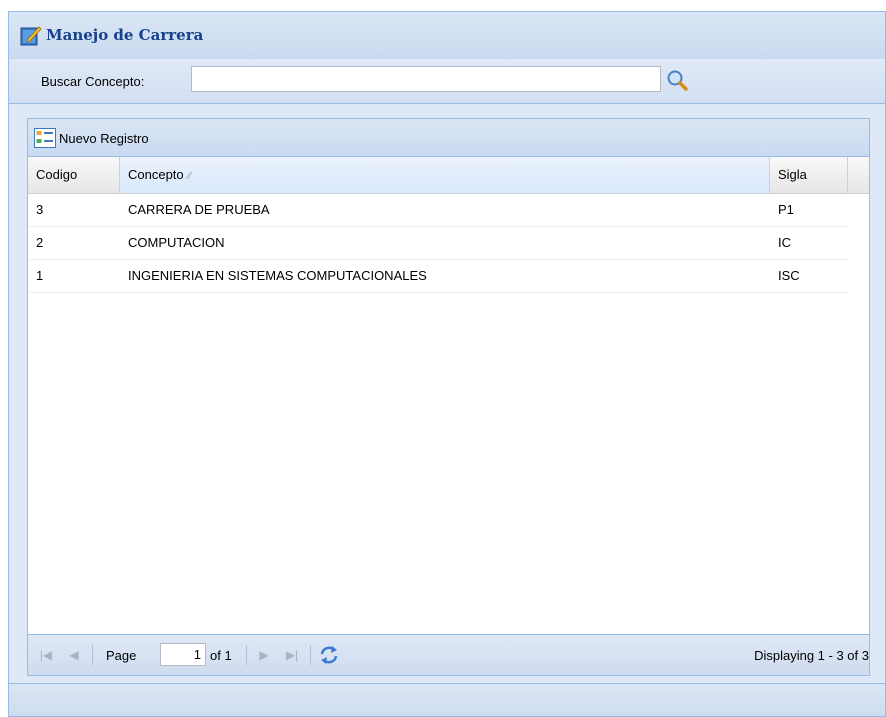 The width and height of the screenshot is (886, 717). Describe the element at coordinates (811, 655) in the screenshot. I see `displaying-info: Displaying 1 - 3 of 3` at that location.